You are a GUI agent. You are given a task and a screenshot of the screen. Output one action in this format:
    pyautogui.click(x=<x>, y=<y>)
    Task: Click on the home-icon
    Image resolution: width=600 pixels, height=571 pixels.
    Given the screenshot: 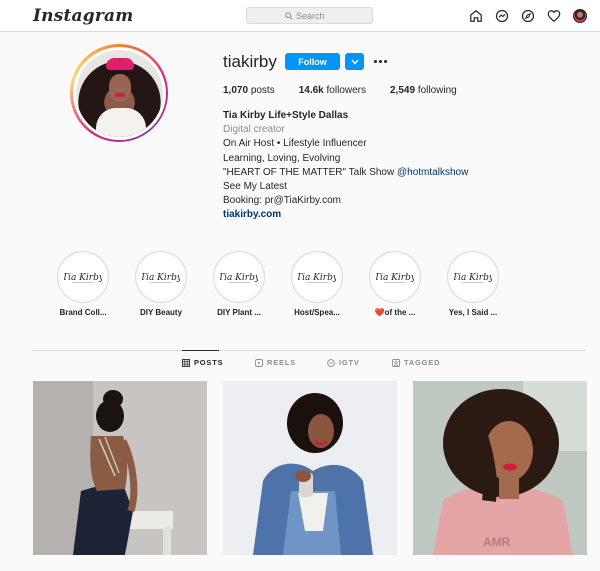 What is the action you would take?
    pyautogui.click(x=476, y=16)
    